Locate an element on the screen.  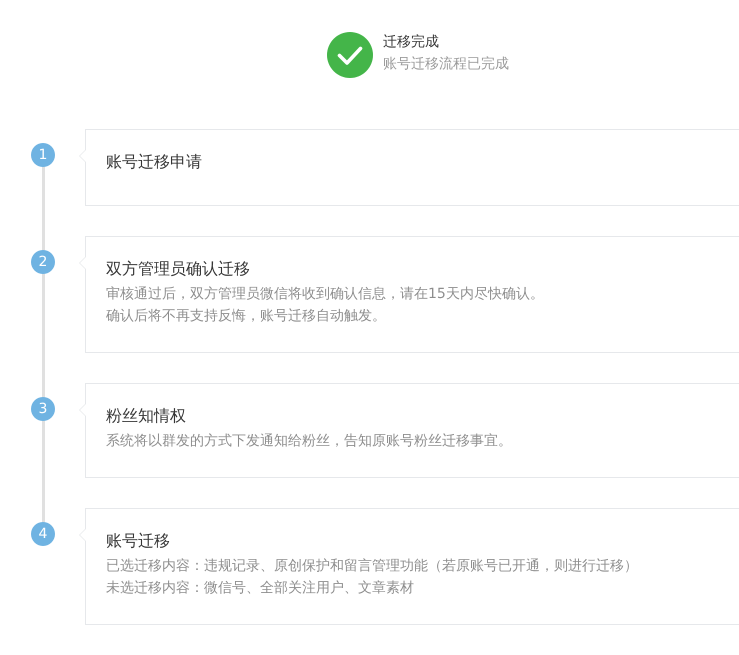
step-number: 1 is located at coordinates (43, 155).